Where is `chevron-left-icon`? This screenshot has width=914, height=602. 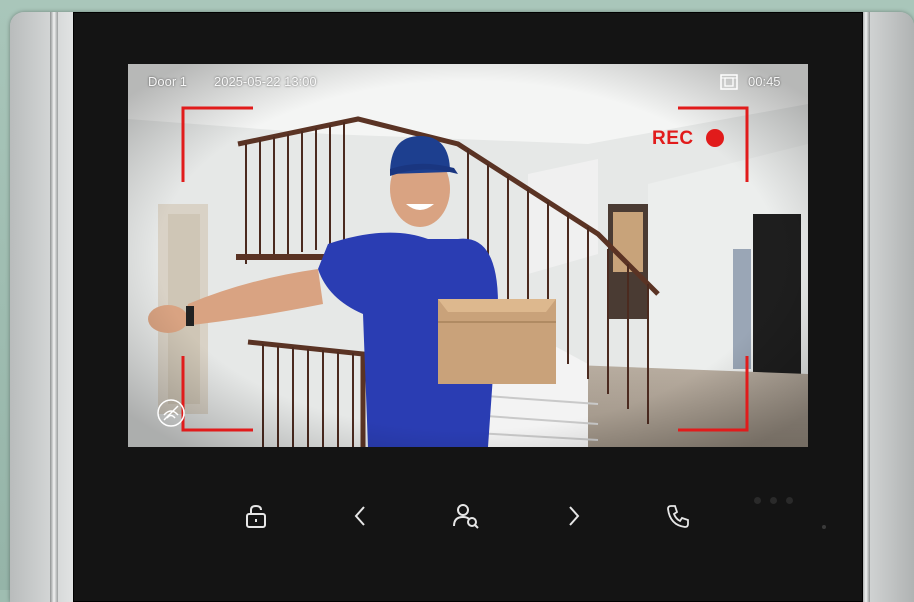
chevron-left-icon is located at coordinates (359, 516).